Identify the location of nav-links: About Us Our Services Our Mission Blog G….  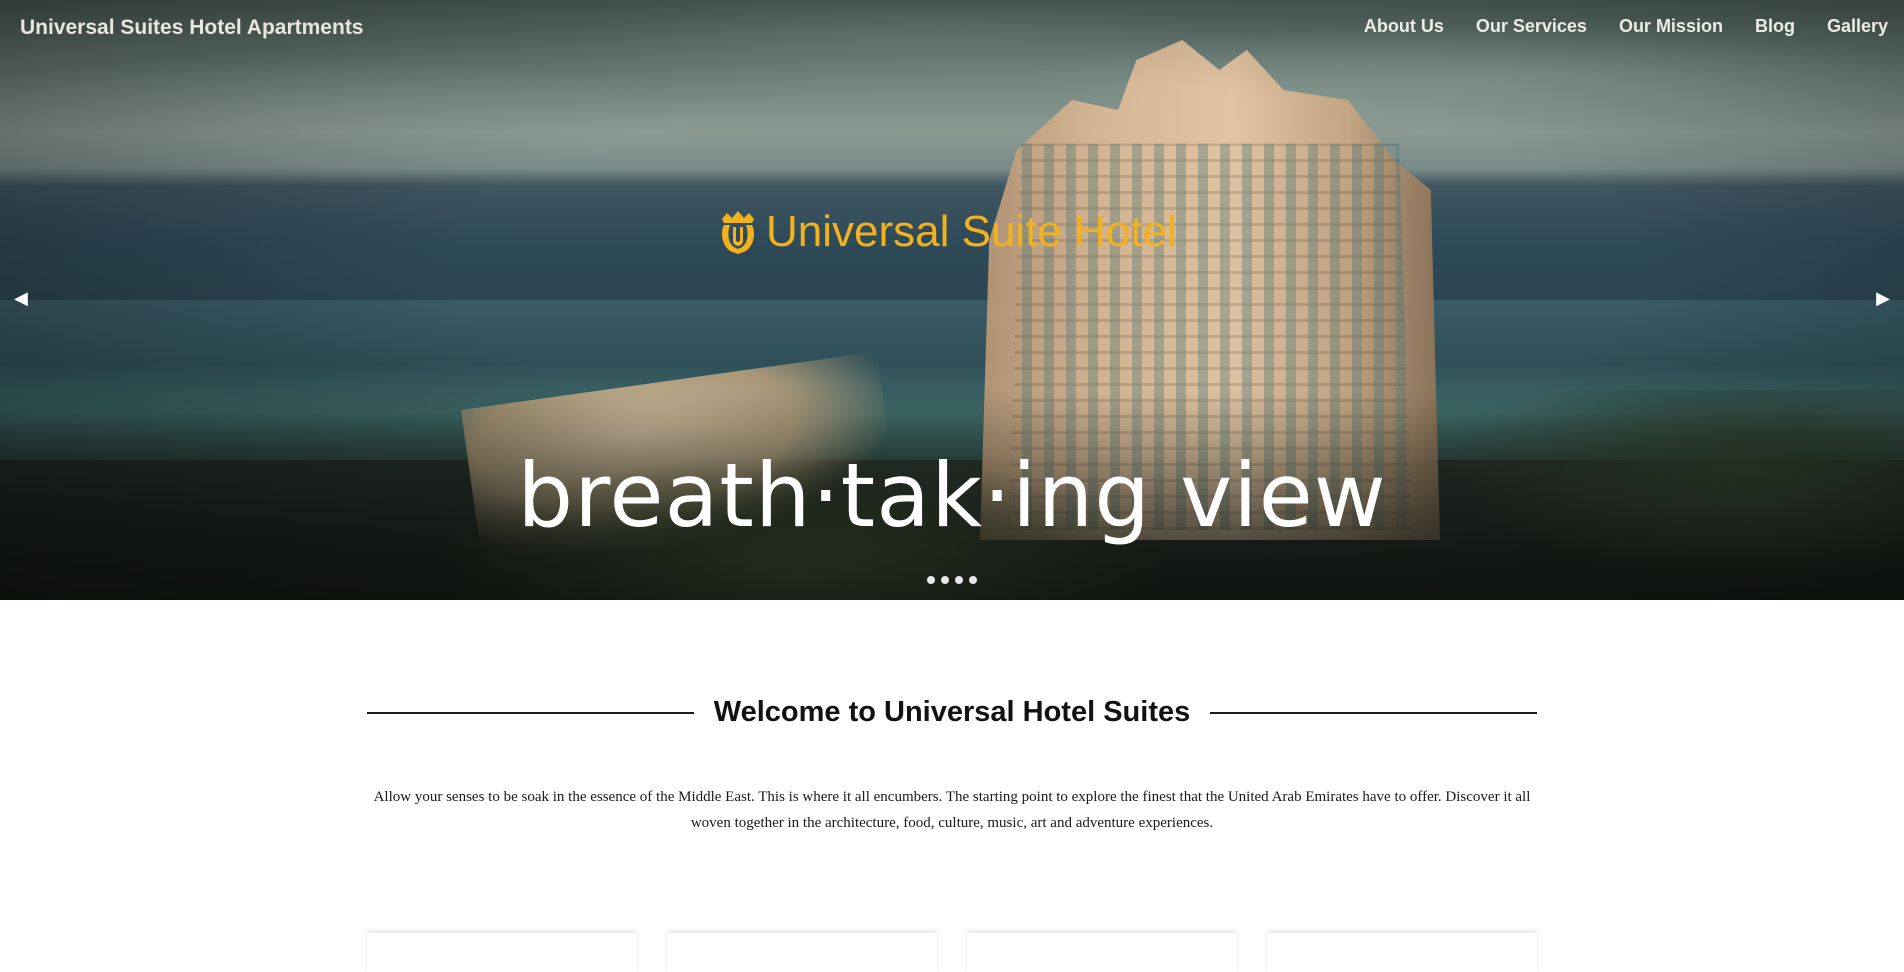
(1626, 26).